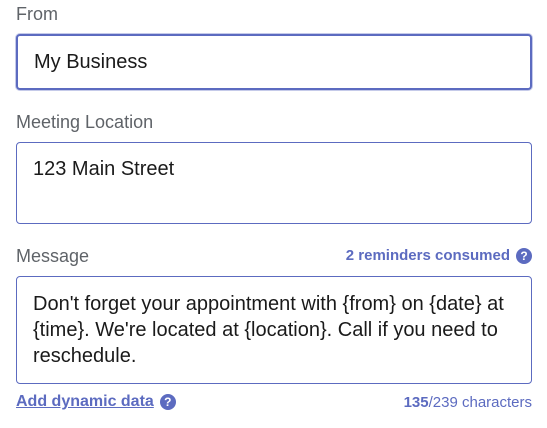 This screenshot has width=547, height=428. Describe the element at coordinates (274, 62) in the screenshot. I see `from-input: My Business` at that location.